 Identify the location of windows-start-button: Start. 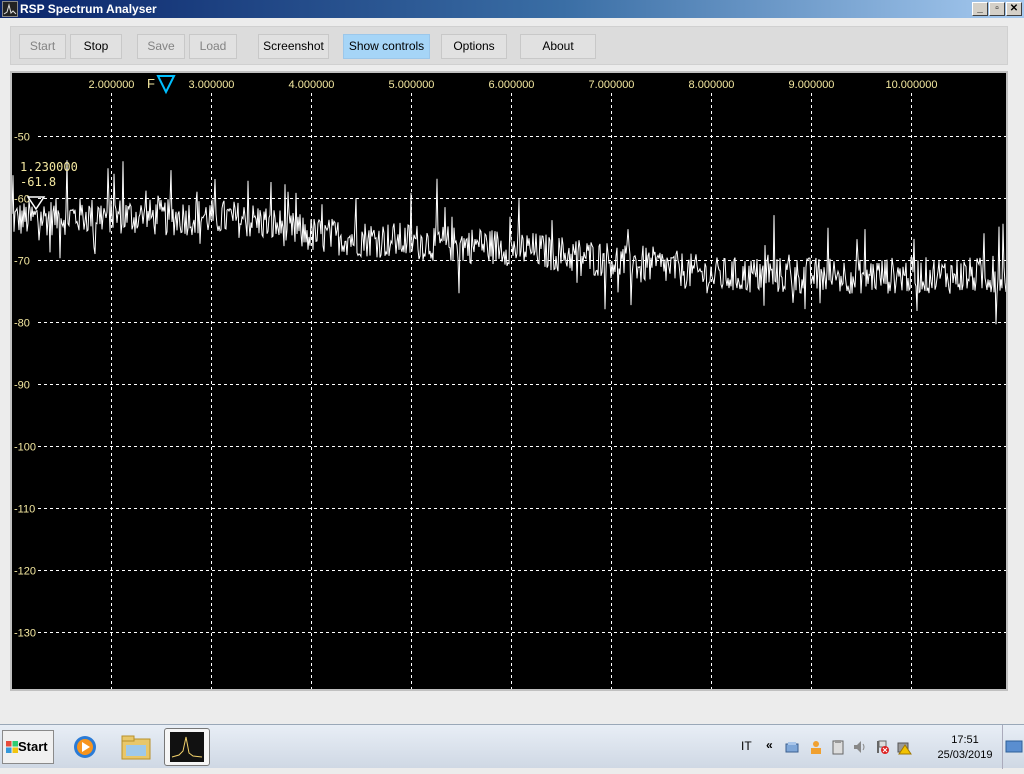
(28, 747).